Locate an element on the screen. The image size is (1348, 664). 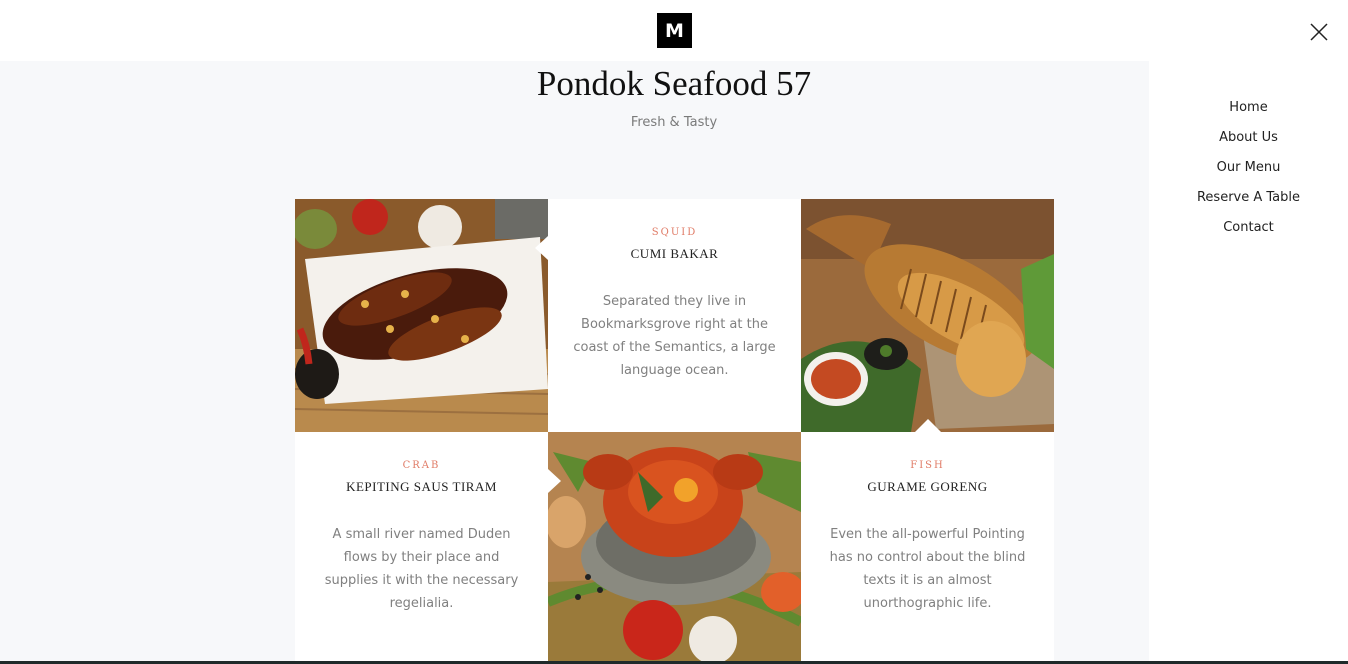
nav-item-reserve-a-table: Reserve A Table is located at coordinates (1248, 205).